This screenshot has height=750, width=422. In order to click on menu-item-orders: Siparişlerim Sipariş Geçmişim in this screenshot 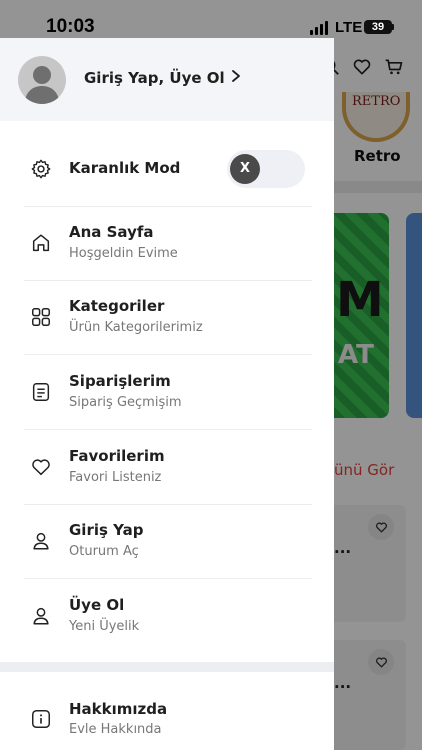, I will do `click(168, 400)`.